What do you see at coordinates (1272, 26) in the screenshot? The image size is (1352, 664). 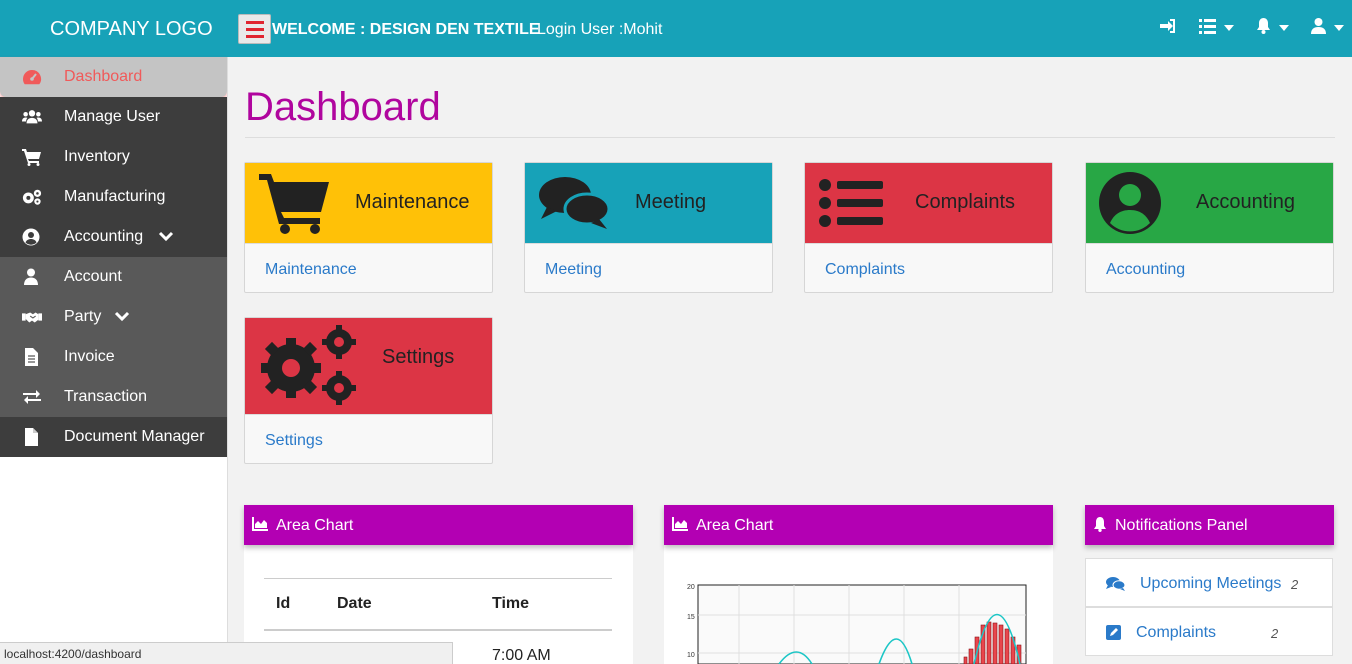 I see `notifications-button` at bounding box center [1272, 26].